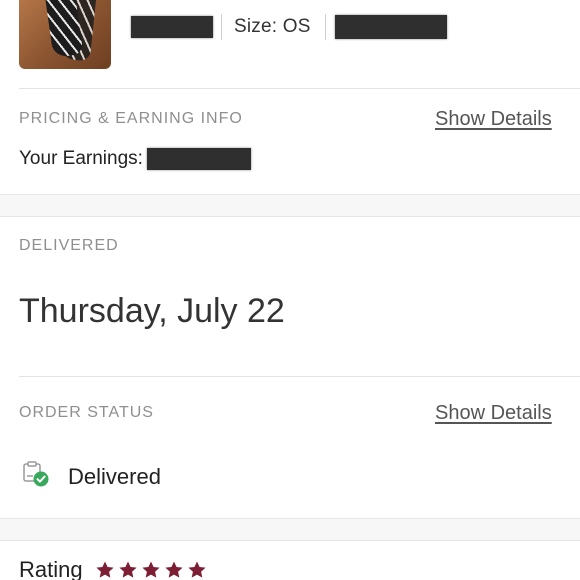 The width and height of the screenshot is (580, 580). Describe the element at coordinates (493, 119) in the screenshot. I see `pricing-show-details-link: Show Details` at that location.